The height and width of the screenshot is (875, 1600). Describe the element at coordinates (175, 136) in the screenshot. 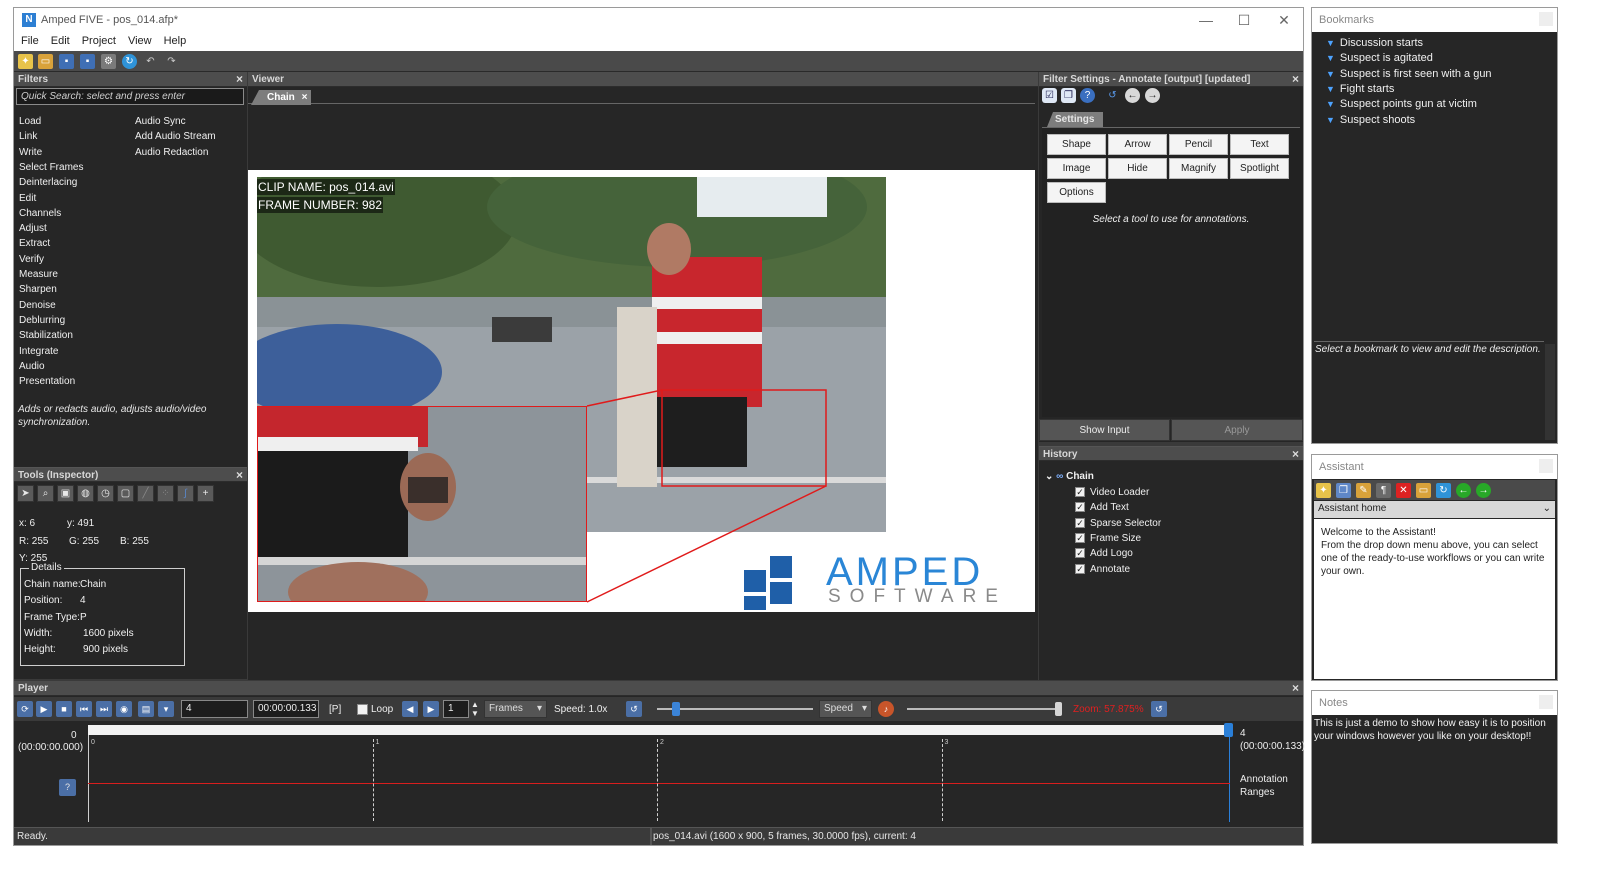

I see `filter-subitem: Add Audio Stream` at that location.